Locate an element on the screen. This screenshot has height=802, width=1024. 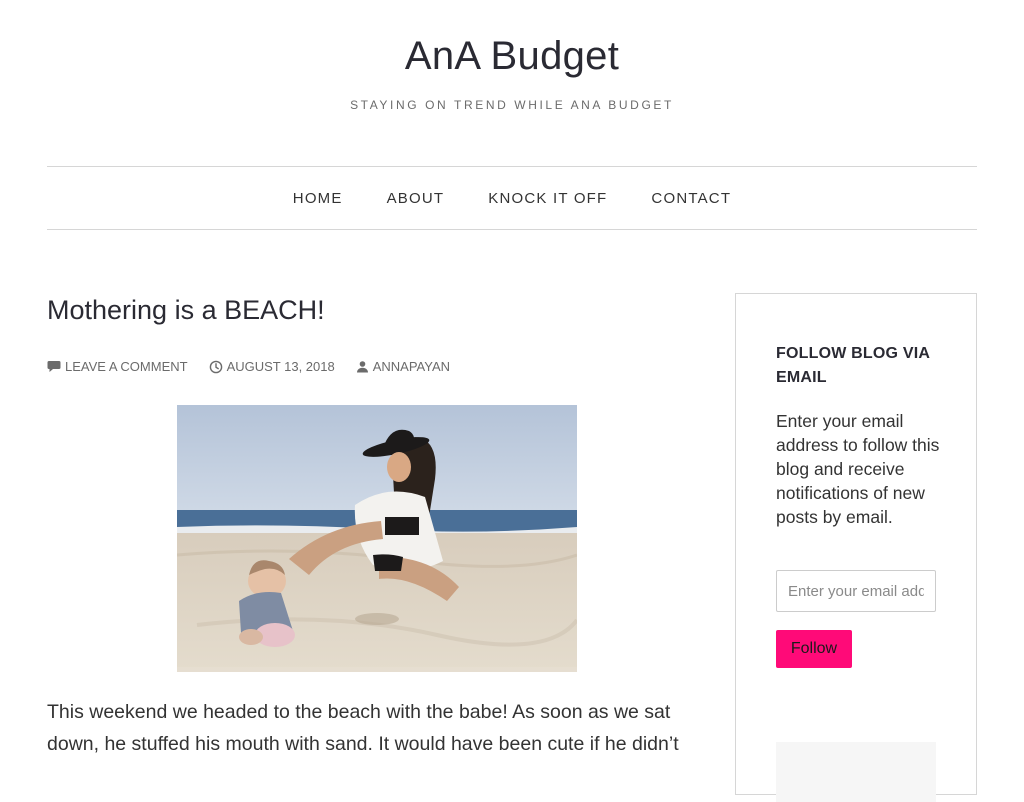
post-author-label: ANNAPAYAN is located at coordinates (411, 366).